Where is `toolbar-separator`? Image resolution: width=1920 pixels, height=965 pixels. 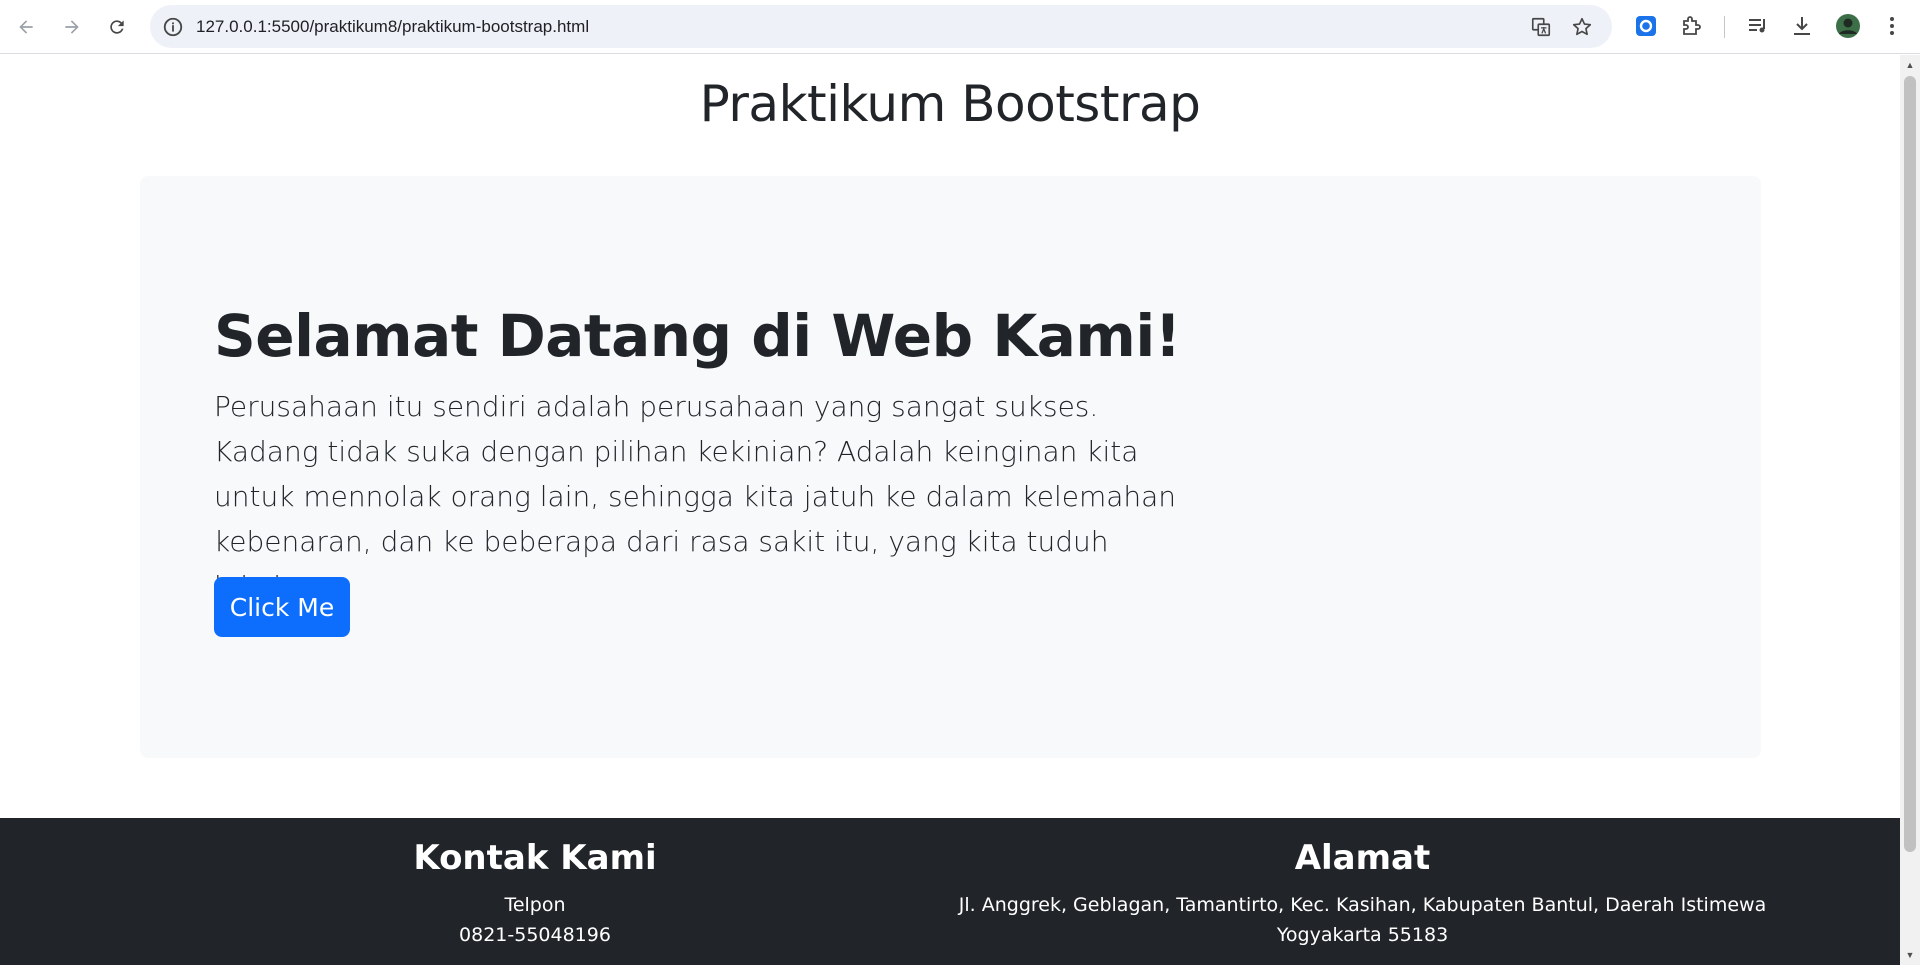 toolbar-separator is located at coordinates (1724, 27).